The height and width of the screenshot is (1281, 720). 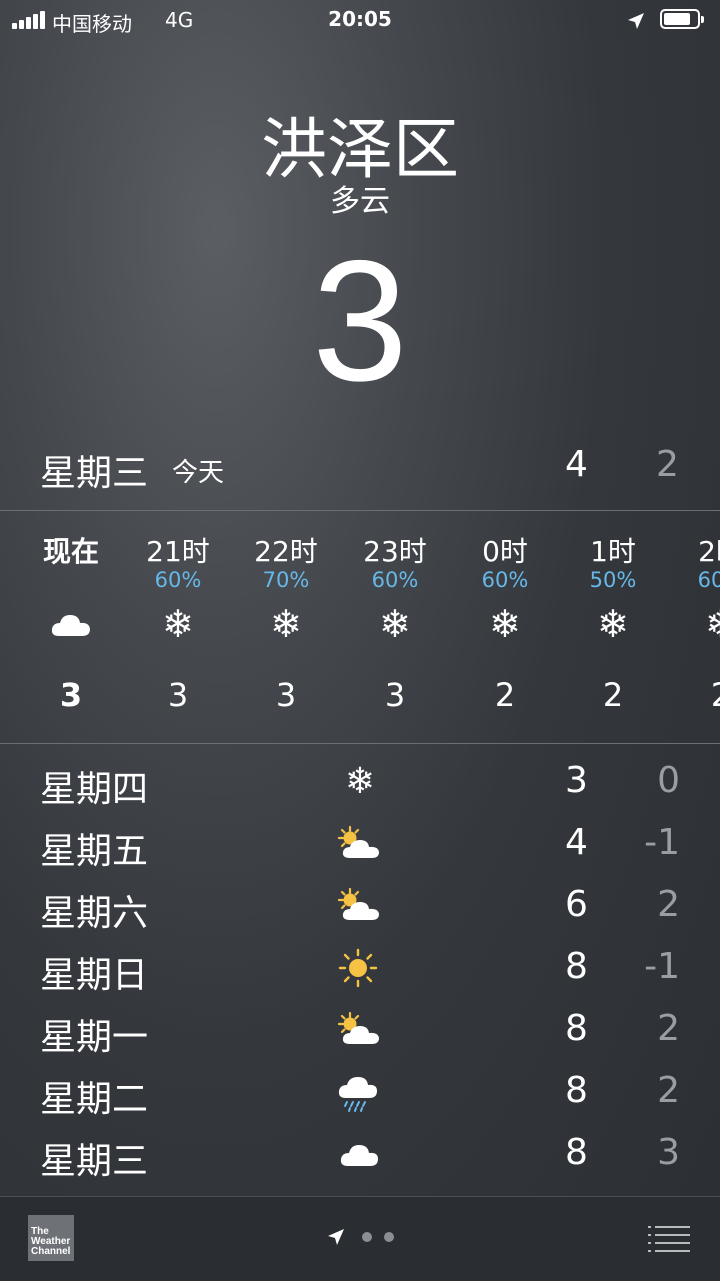 I want to click on daily-row: 星期五 4 -1, so click(x=360, y=849).